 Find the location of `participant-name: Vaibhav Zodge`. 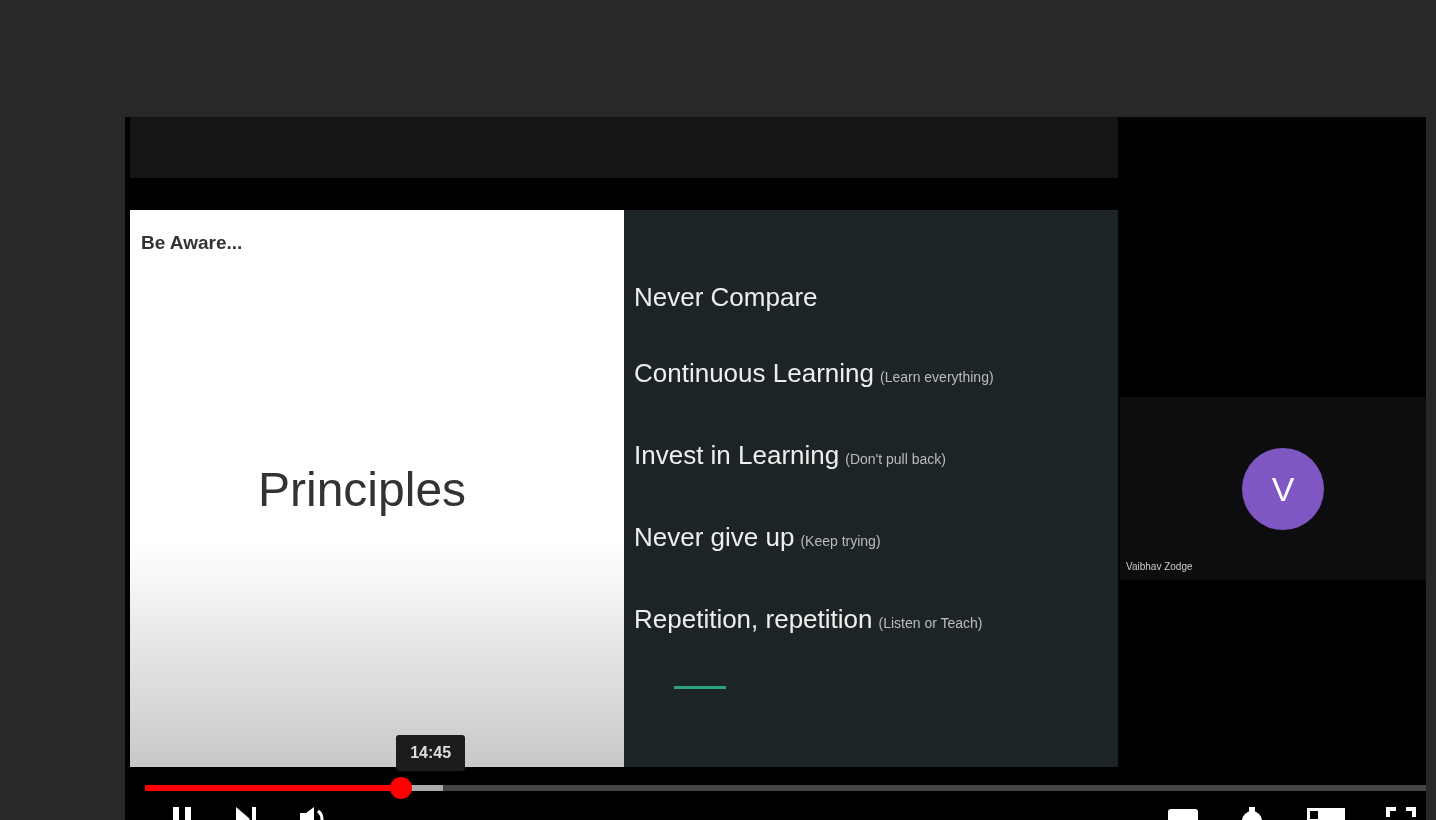

participant-name: Vaibhav Zodge is located at coordinates (1159, 566).